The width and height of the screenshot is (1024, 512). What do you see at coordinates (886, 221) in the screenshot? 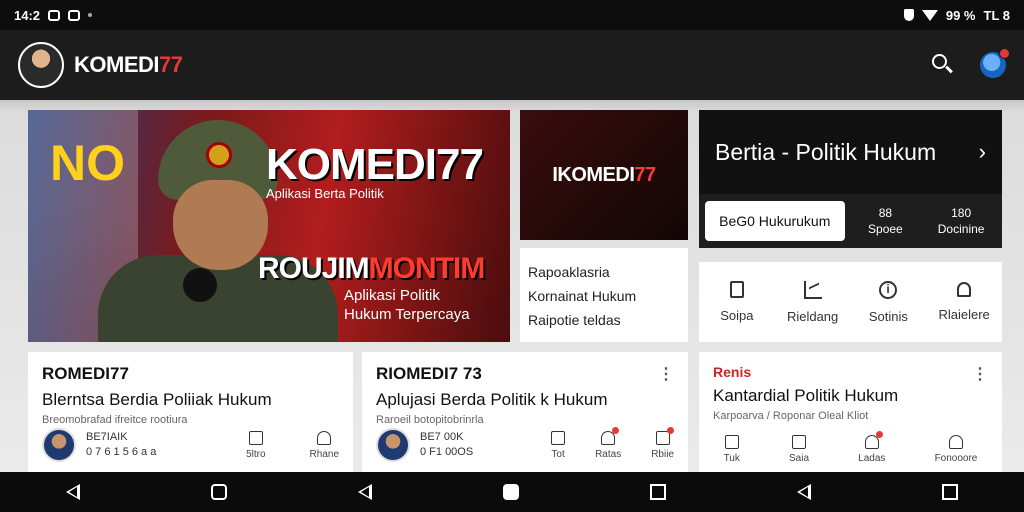
I see `stat-item: 88 Spoee` at bounding box center [886, 221].